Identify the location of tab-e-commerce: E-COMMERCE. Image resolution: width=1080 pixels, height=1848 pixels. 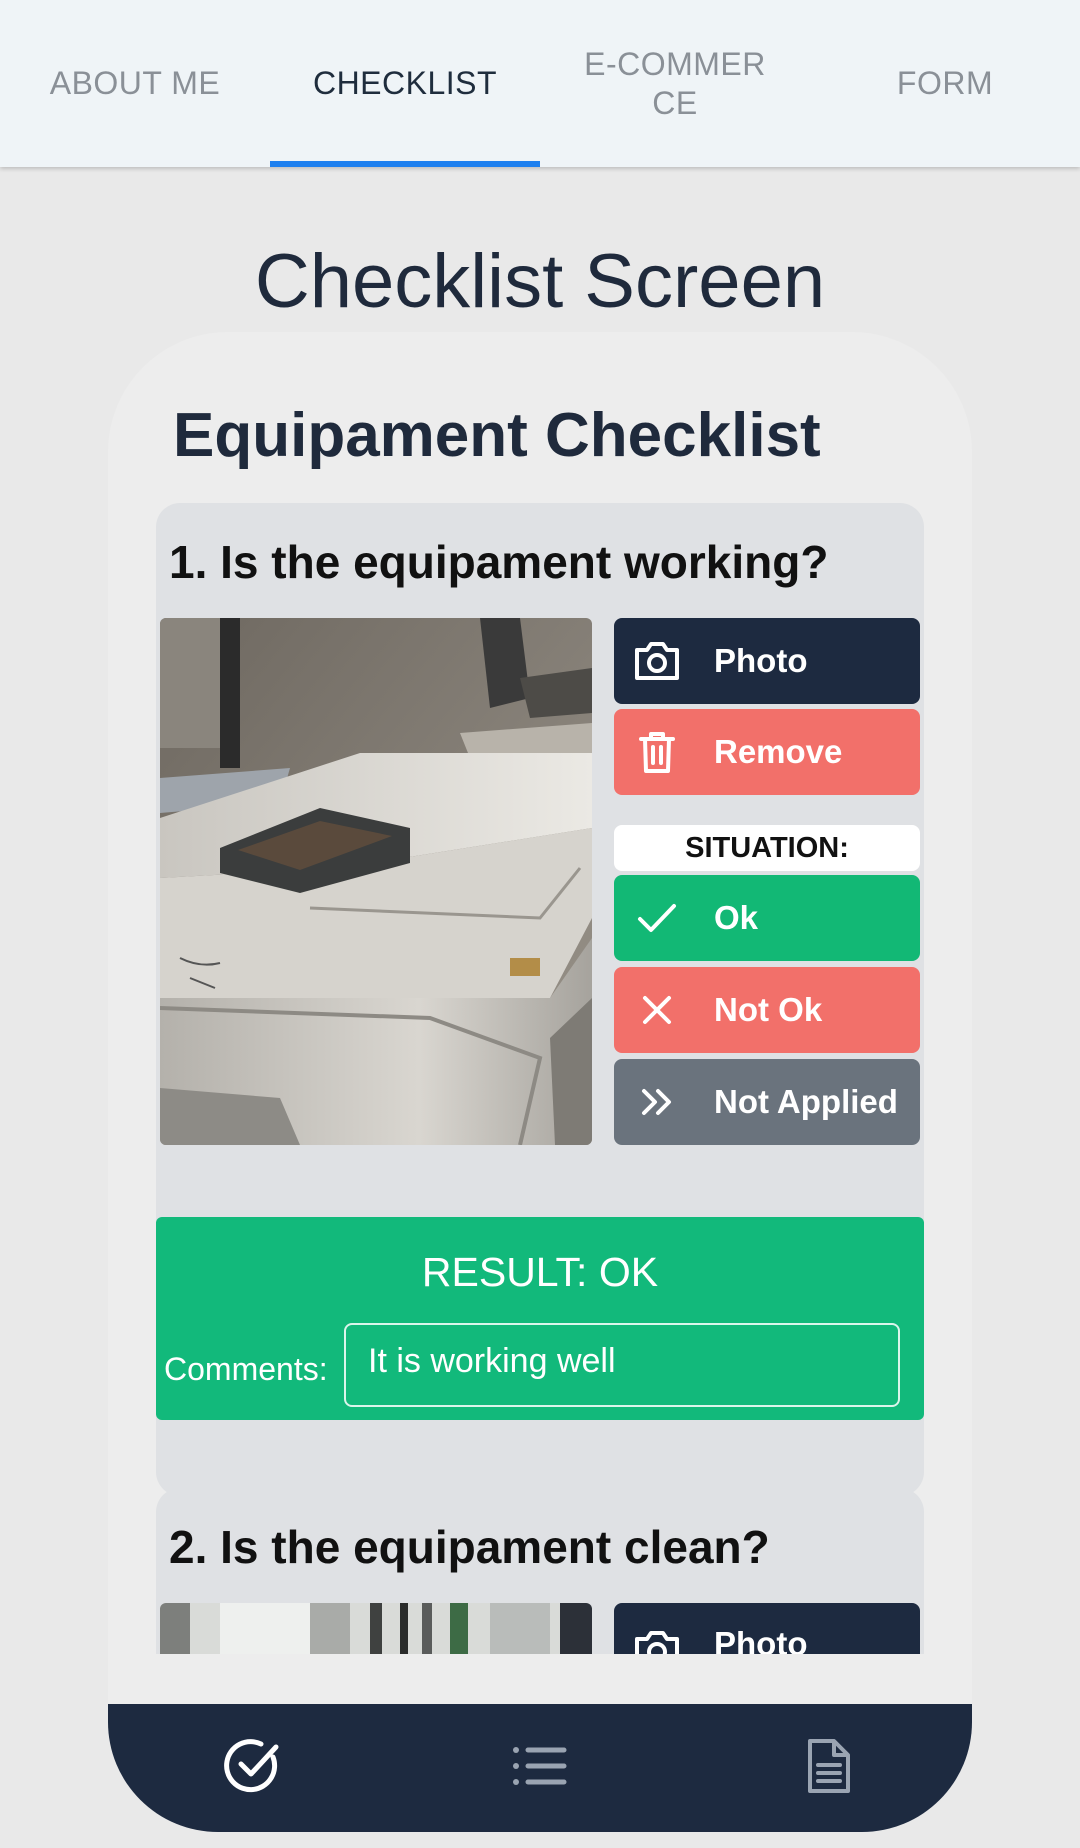
(675, 83).